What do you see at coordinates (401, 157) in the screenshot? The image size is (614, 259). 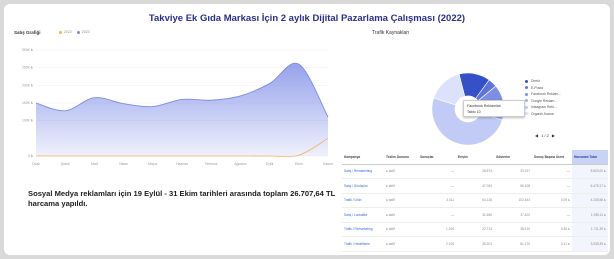 I see `column-header: Teslim Durumu` at bounding box center [401, 157].